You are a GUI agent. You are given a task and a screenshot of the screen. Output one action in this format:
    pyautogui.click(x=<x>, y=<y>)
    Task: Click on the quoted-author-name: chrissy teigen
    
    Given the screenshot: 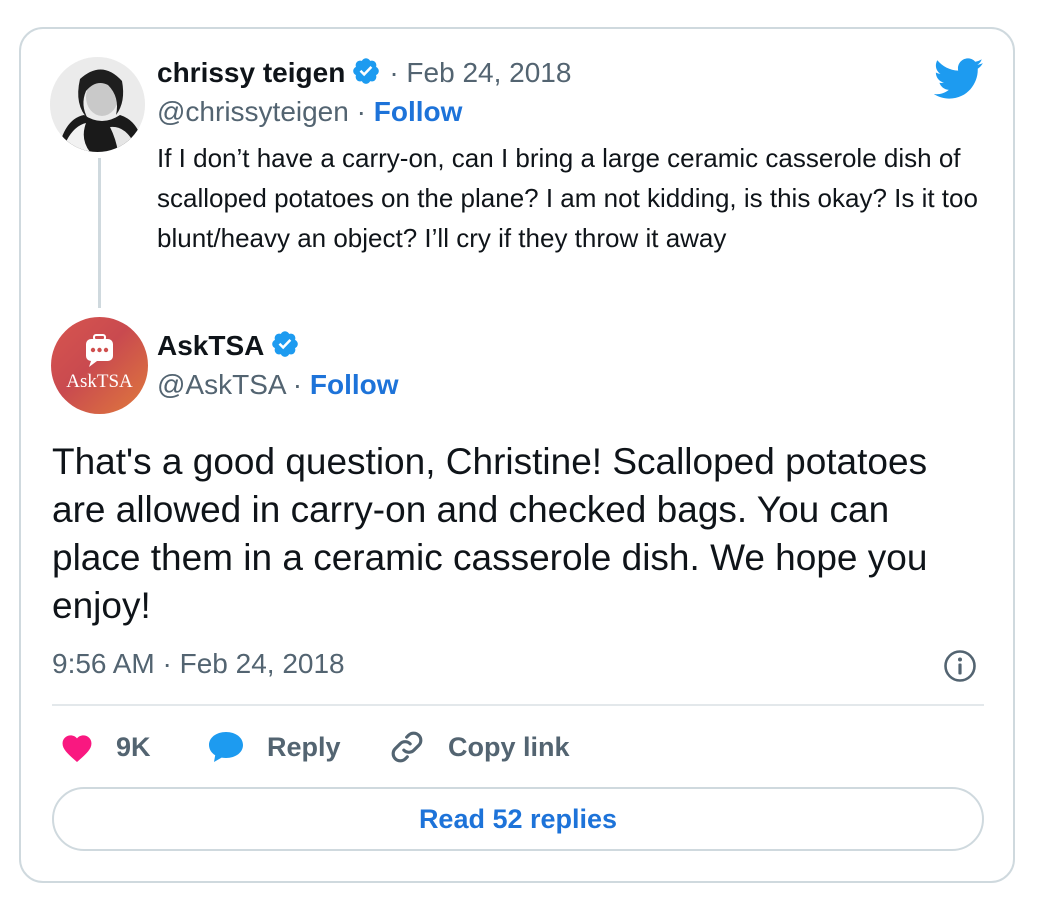 What is the action you would take?
    pyautogui.click(x=251, y=72)
    